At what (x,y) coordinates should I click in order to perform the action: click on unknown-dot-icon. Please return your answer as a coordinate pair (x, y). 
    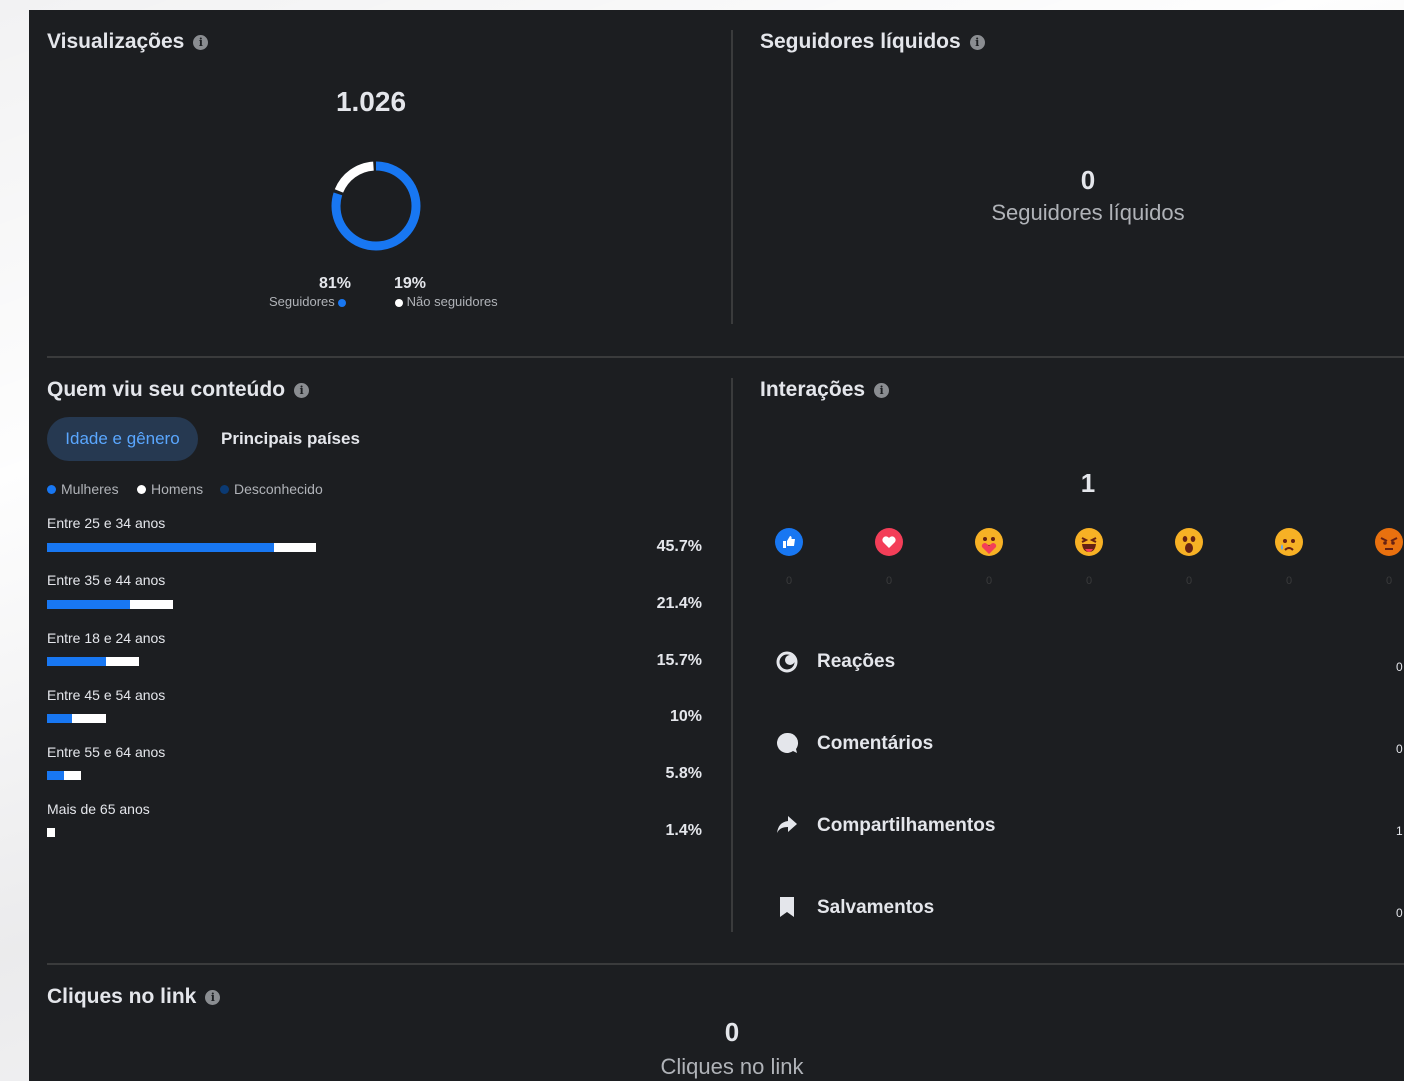
    Looking at the image, I should click on (224, 489).